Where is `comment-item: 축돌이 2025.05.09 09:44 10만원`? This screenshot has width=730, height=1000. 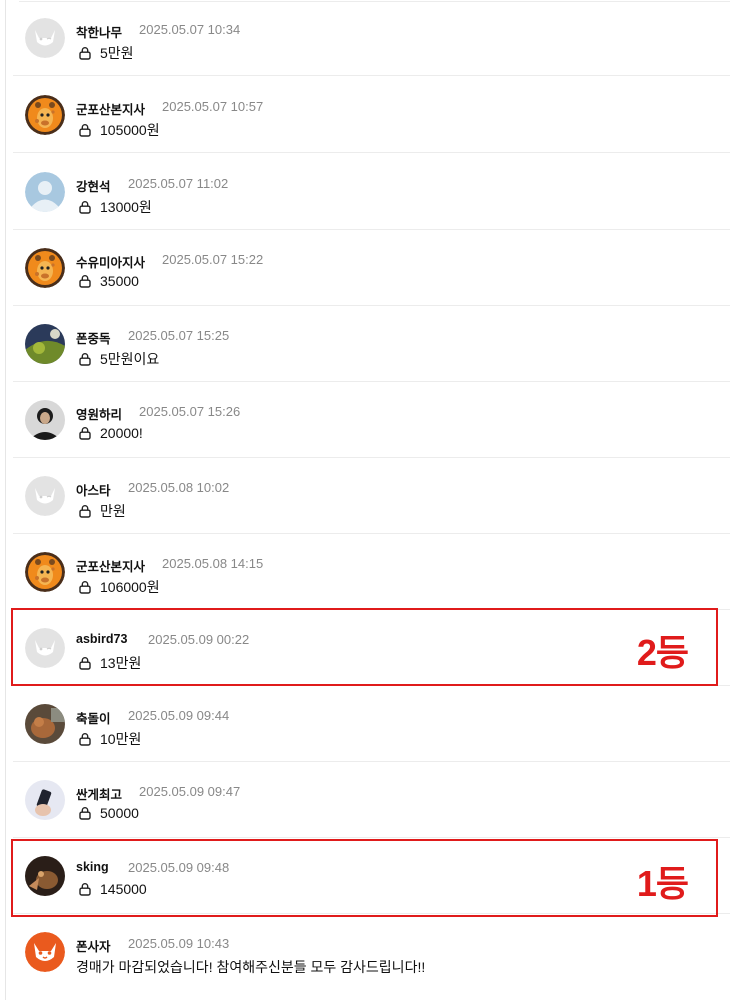
comment-item: 축돌이 2025.05.09 09:44 10만원 is located at coordinates (367, 724).